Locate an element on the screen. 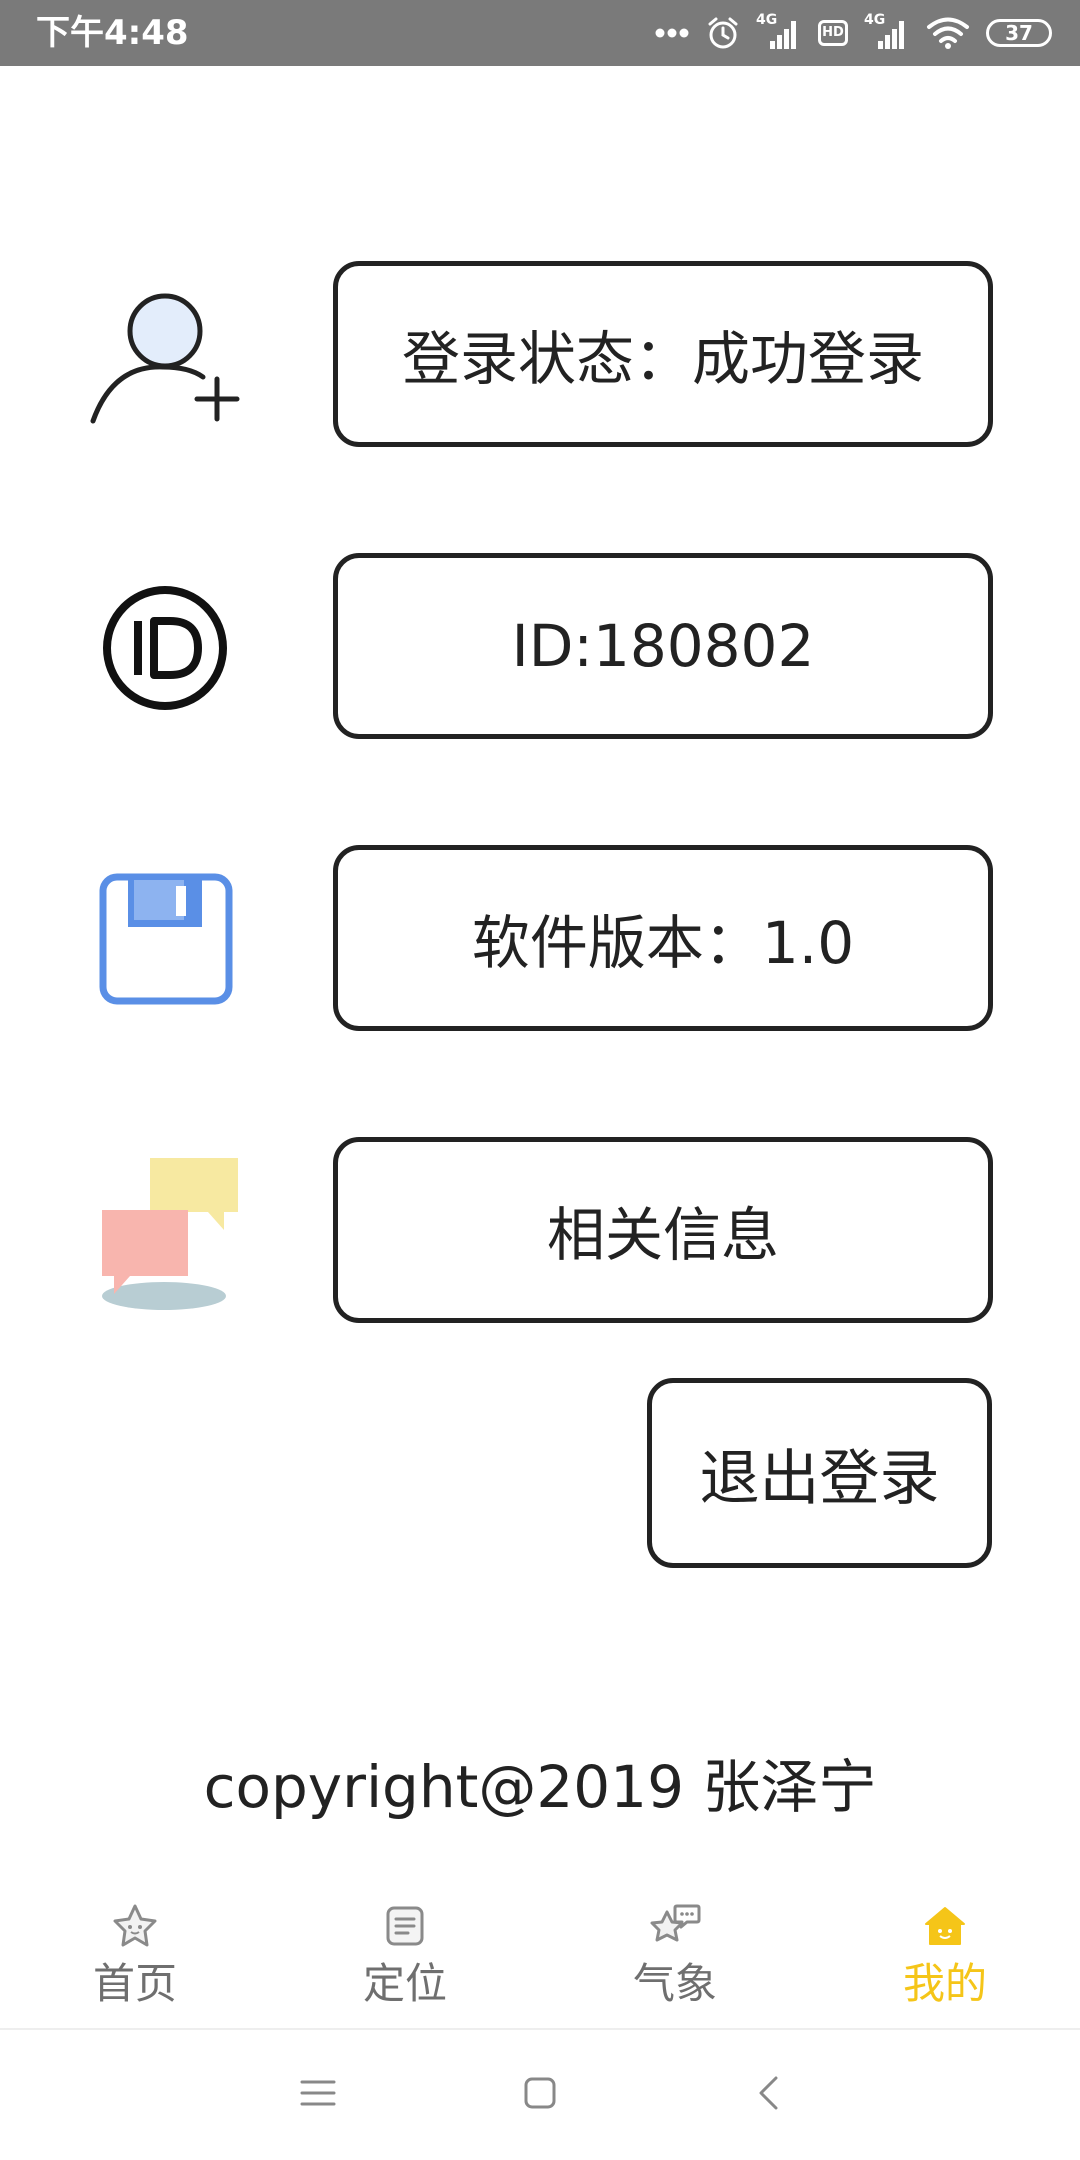  signal-4g-icon-2: 4G is located at coordinates (887, 33).